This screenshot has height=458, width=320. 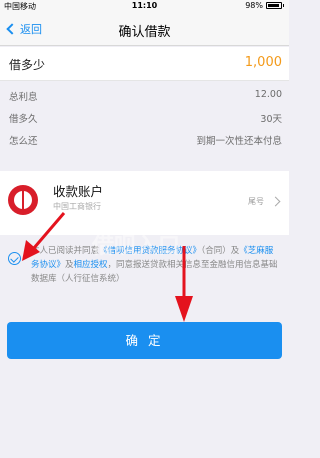 What do you see at coordinates (144, 95) in the screenshot?
I see `info-row-interest: 总利息 12.00` at bounding box center [144, 95].